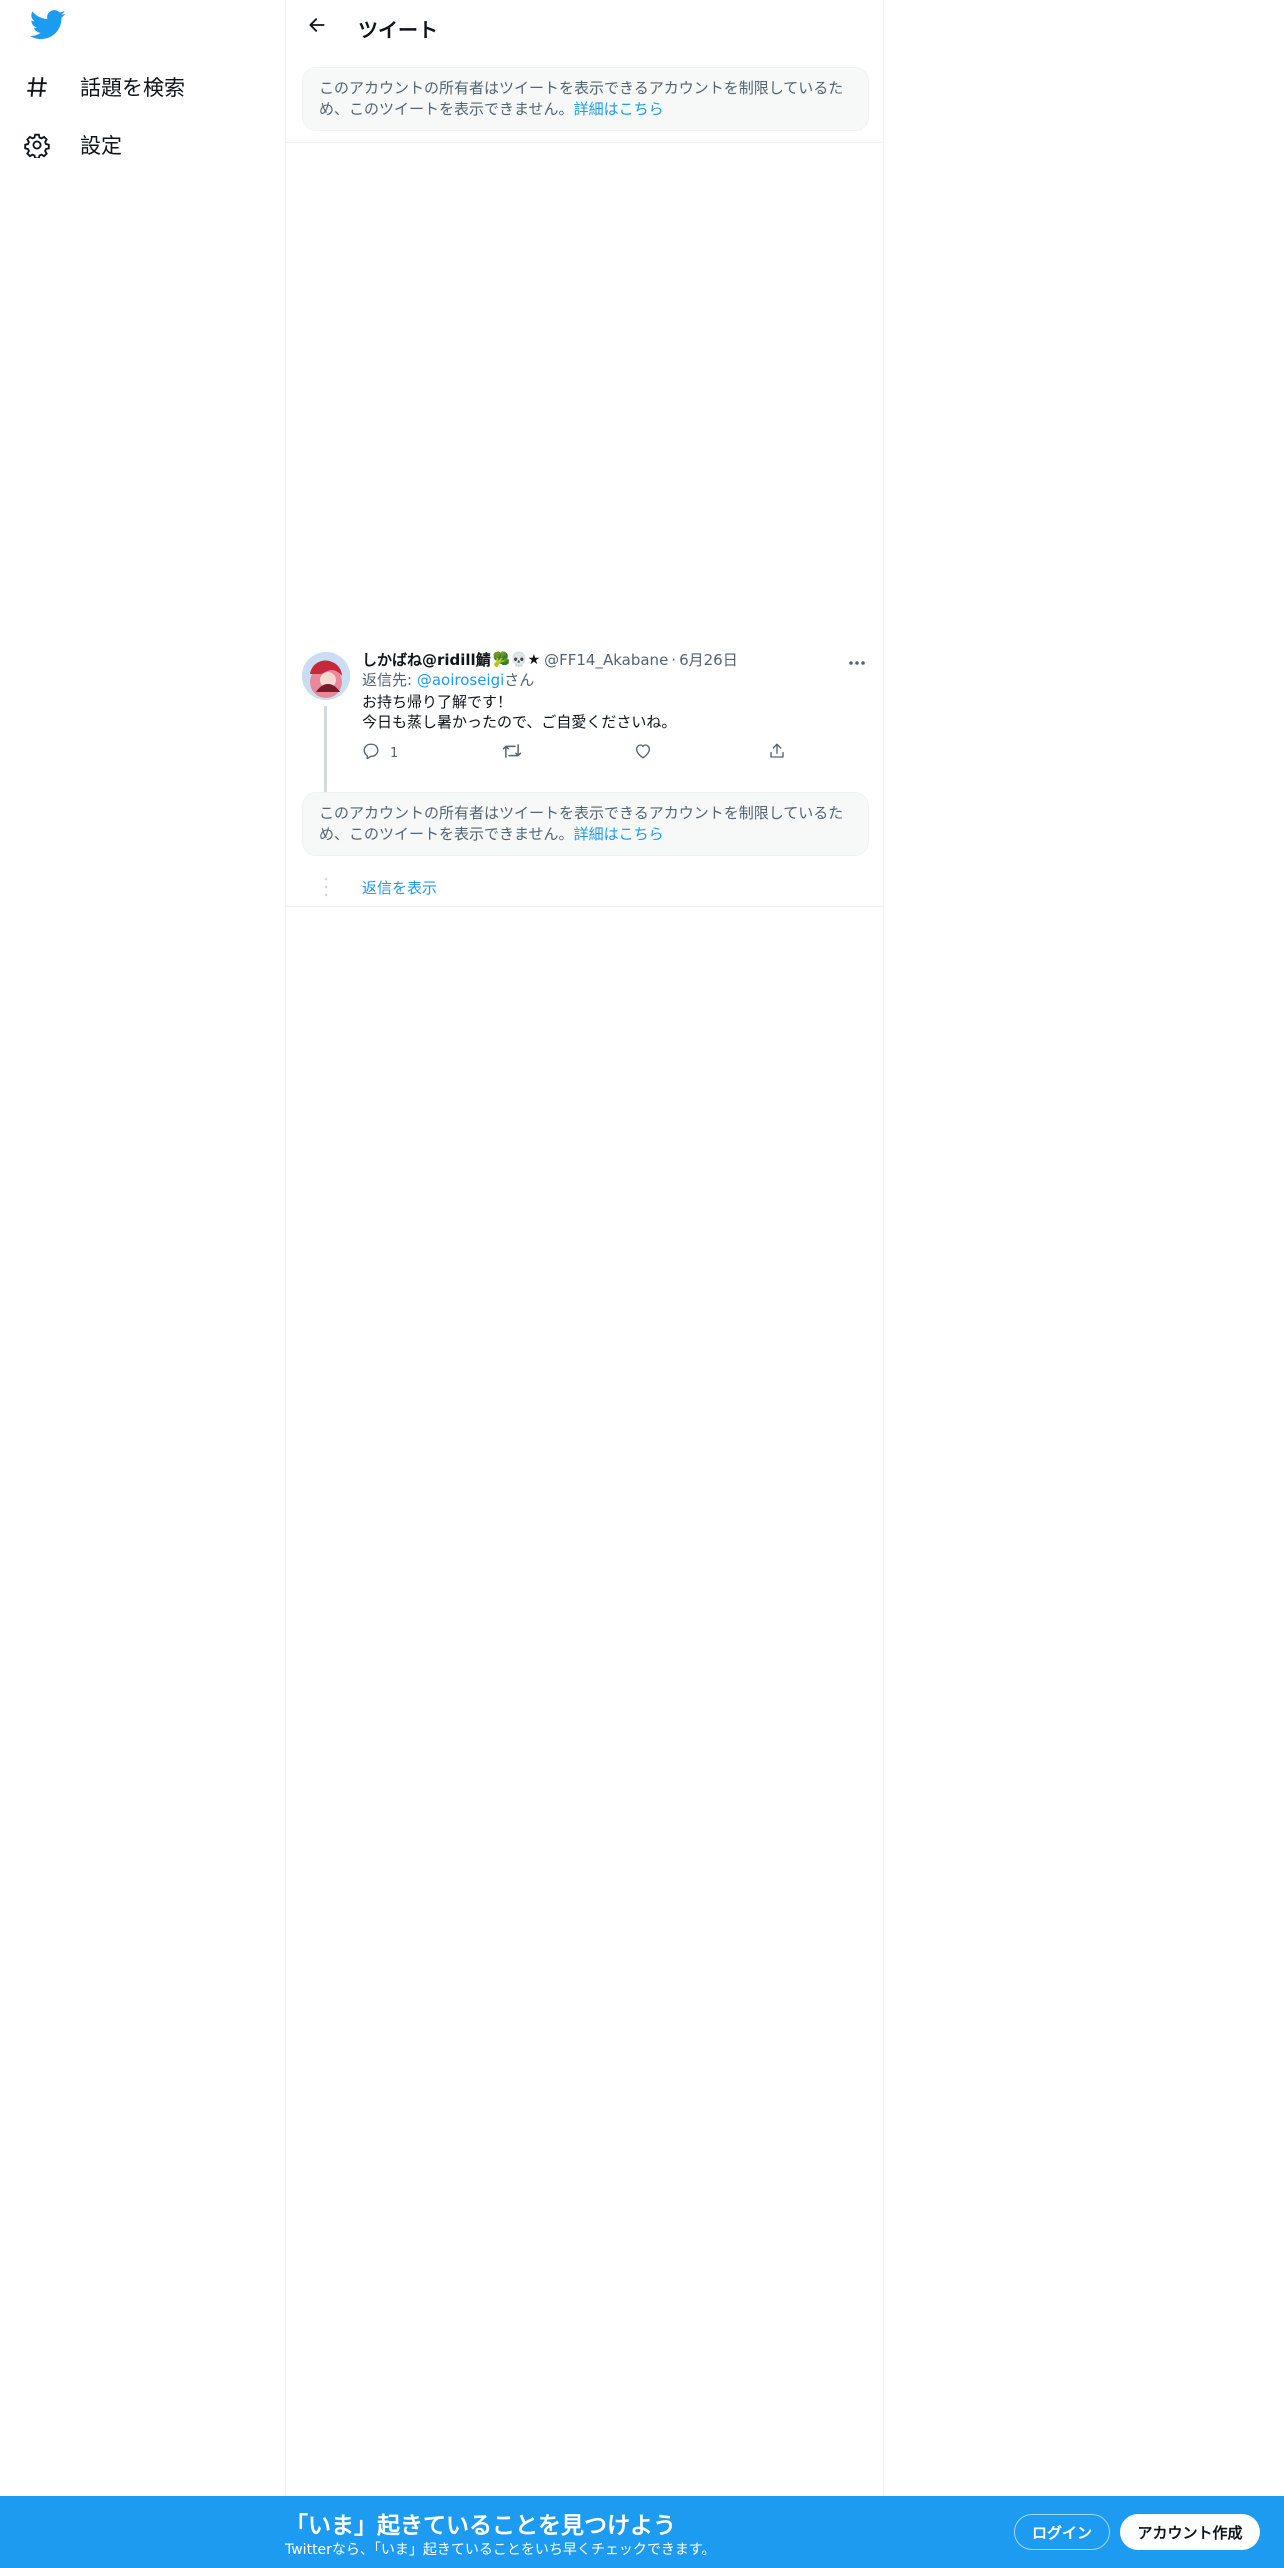 This screenshot has width=1284, height=2568. What do you see at coordinates (73, 145) in the screenshot?
I see `sidebar-item-settings: 設定` at bounding box center [73, 145].